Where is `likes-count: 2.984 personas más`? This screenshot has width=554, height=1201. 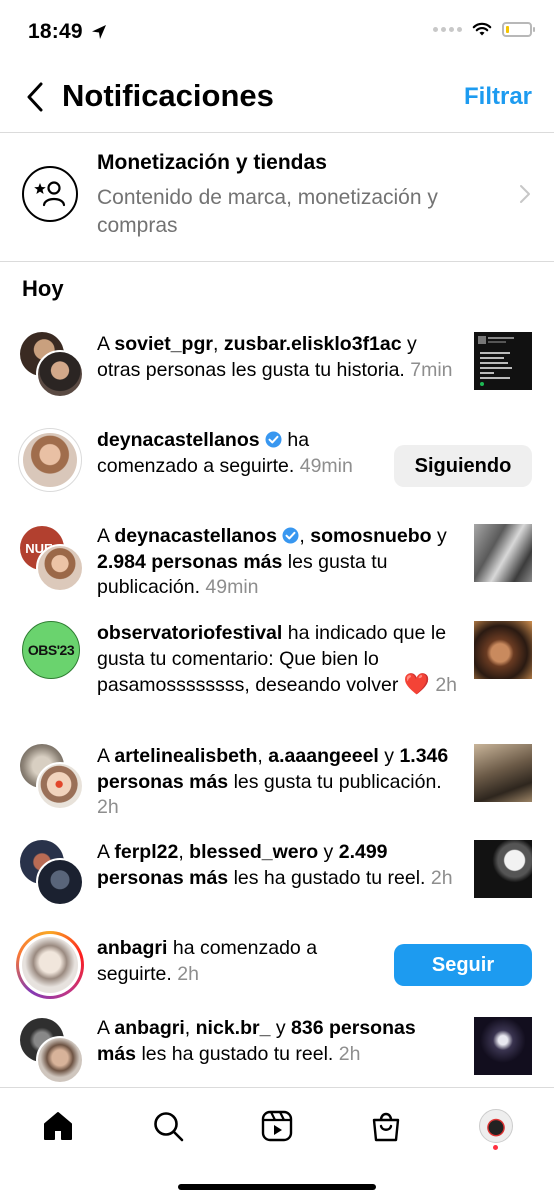 likes-count: 2.984 personas más is located at coordinates (189, 562).